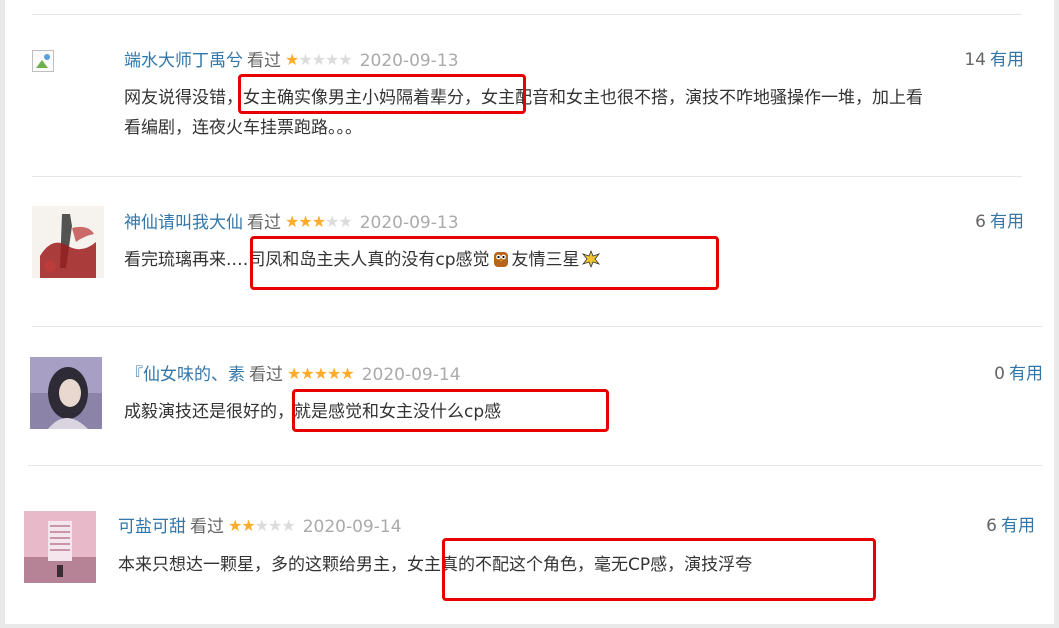  What do you see at coordinates (975, 60) in the screenshot?
I see `vote-count: 14` at bounding box center [975, 60].